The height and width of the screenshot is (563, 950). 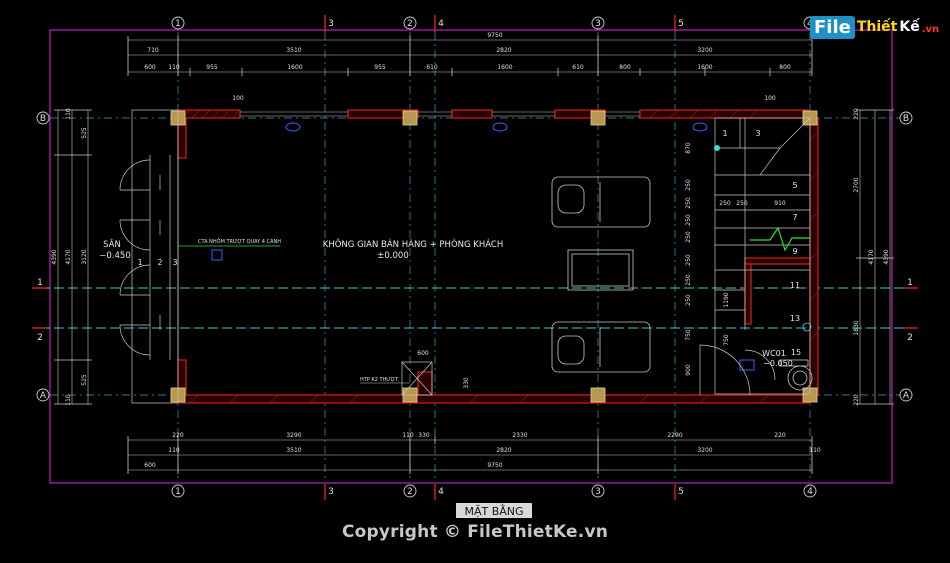 What do you see at coordinates (794, 251) in the screenshot?
I see `stair-step-number: 9` at bounding box center [794, 251].